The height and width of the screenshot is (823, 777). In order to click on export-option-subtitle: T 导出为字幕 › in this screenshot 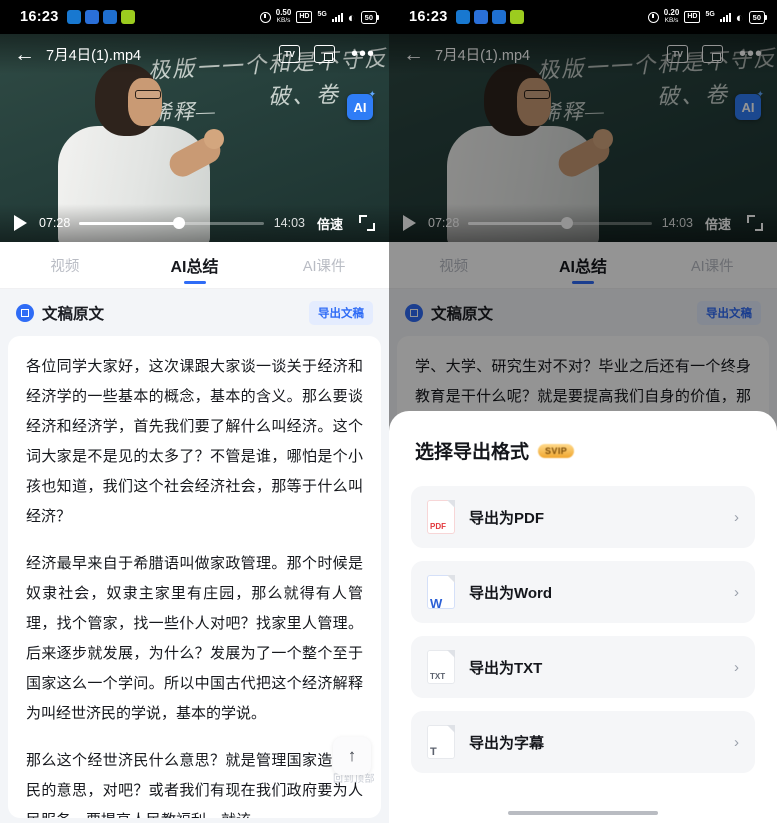, I will do `click(583, 742)`.